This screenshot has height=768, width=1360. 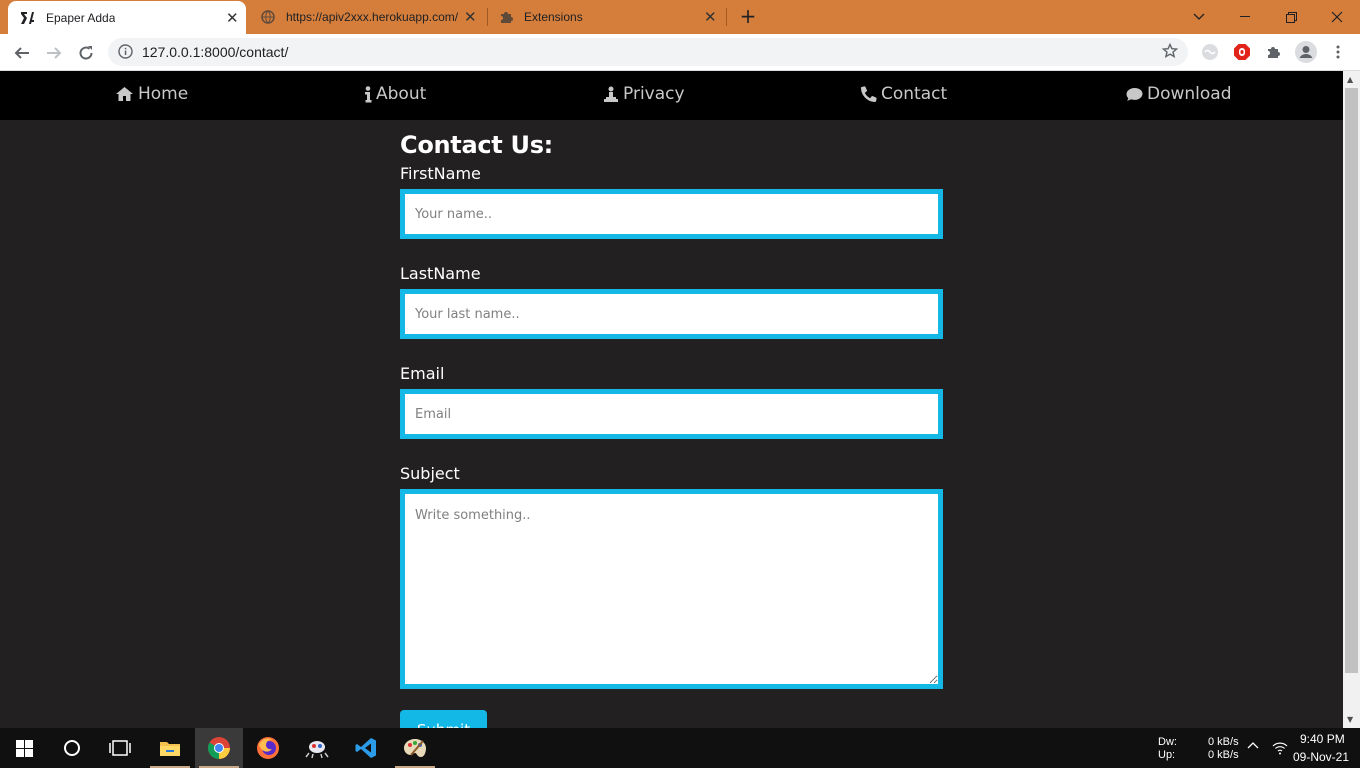 I want to click on nav-label: About, so click(x=401, y=94).